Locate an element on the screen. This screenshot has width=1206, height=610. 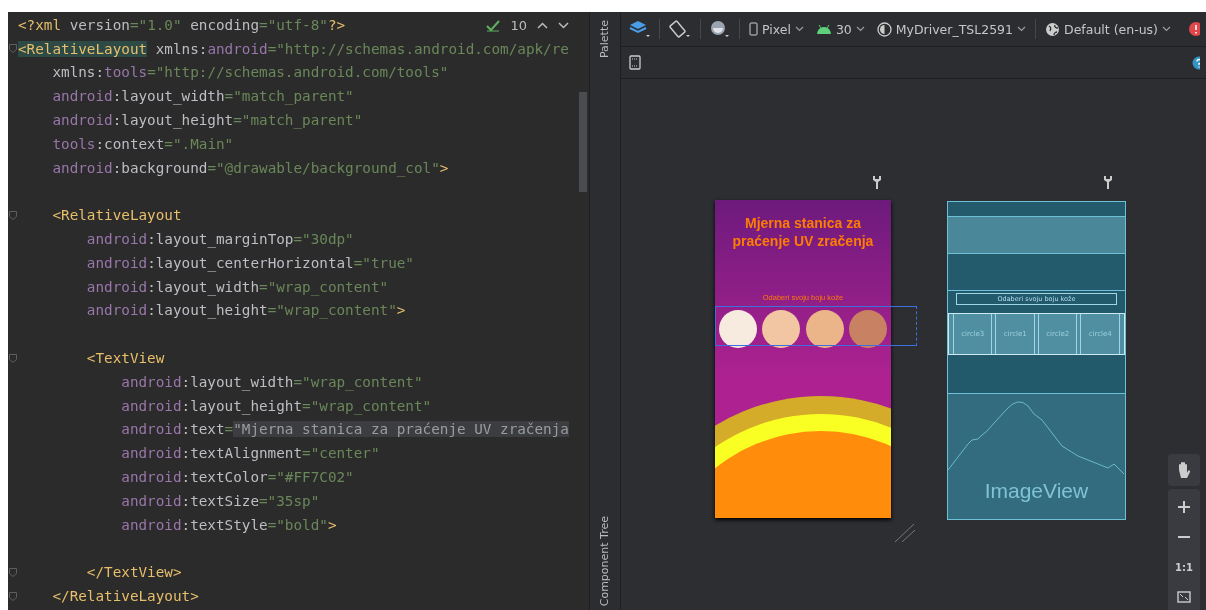
half-circle-icon is located at coordinates (884, 29).